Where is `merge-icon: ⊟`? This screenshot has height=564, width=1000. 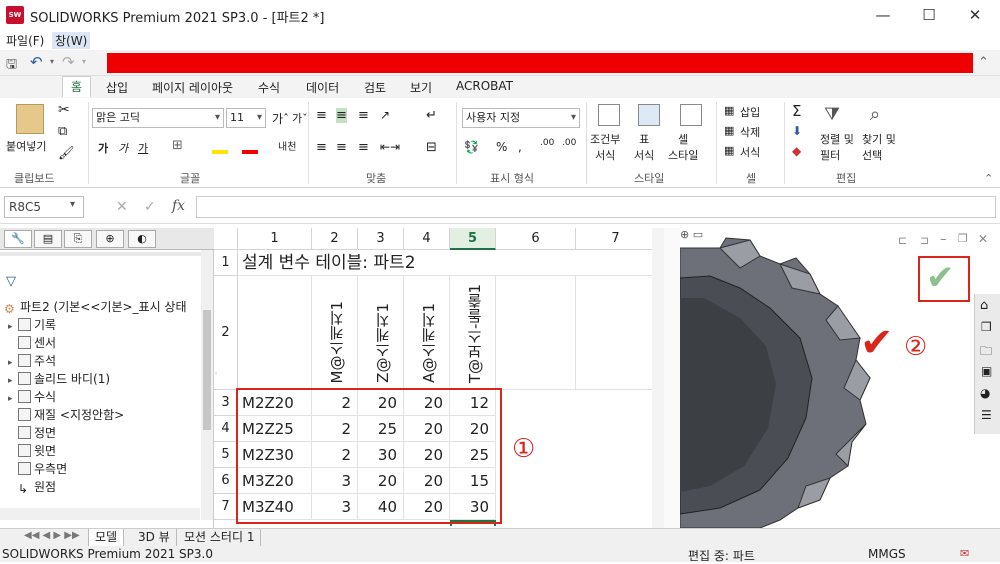
merge-icon: ⊟ is located at coordinates (431, 147).